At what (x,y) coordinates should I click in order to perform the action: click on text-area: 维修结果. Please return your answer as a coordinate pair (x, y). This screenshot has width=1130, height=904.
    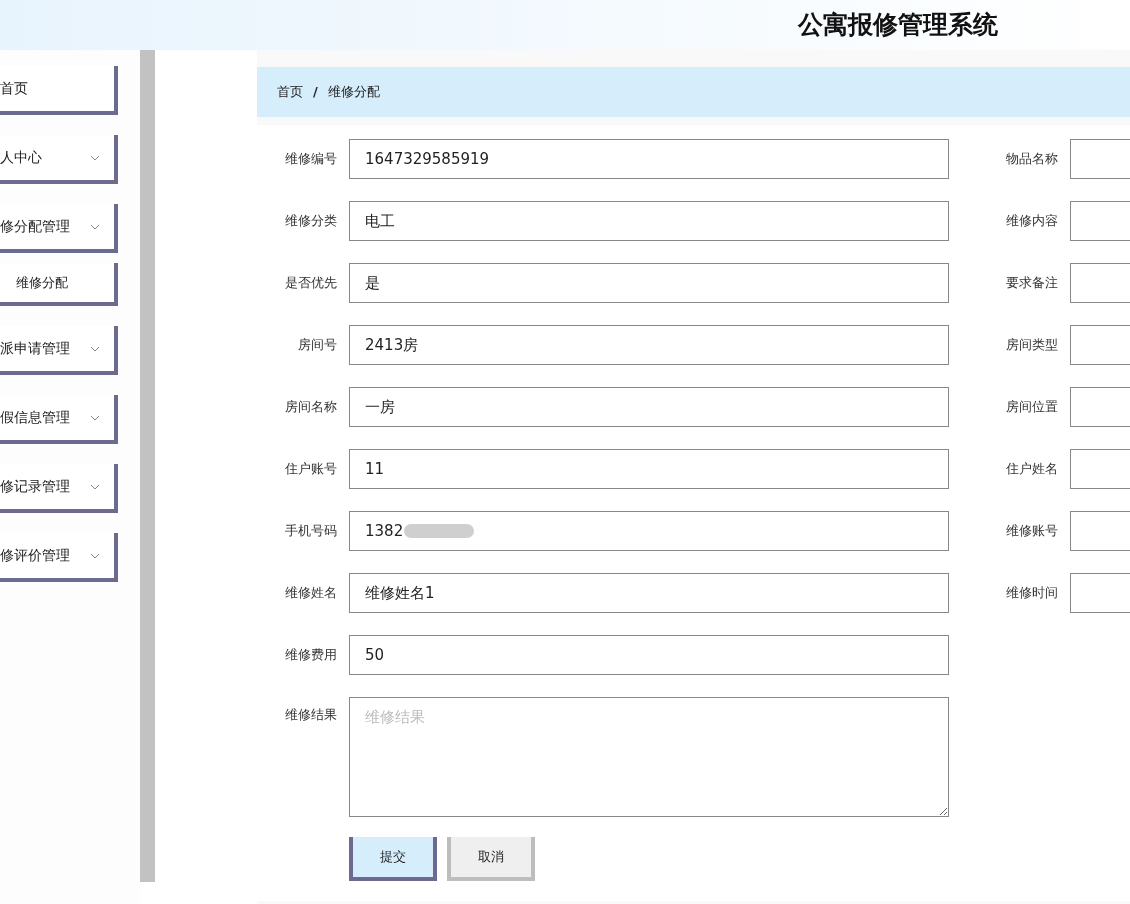
    Looking at the image, I should click on (649, 757).